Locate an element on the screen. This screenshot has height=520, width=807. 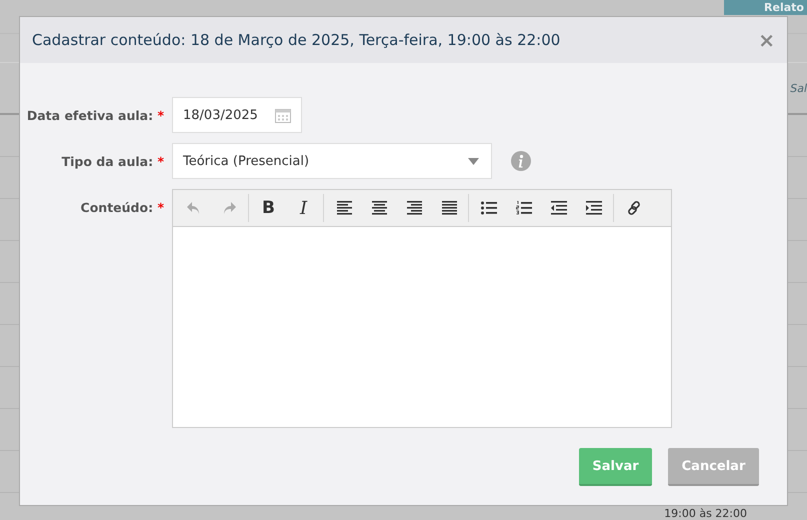
italic-button: I is located at coordinates (303, 208).